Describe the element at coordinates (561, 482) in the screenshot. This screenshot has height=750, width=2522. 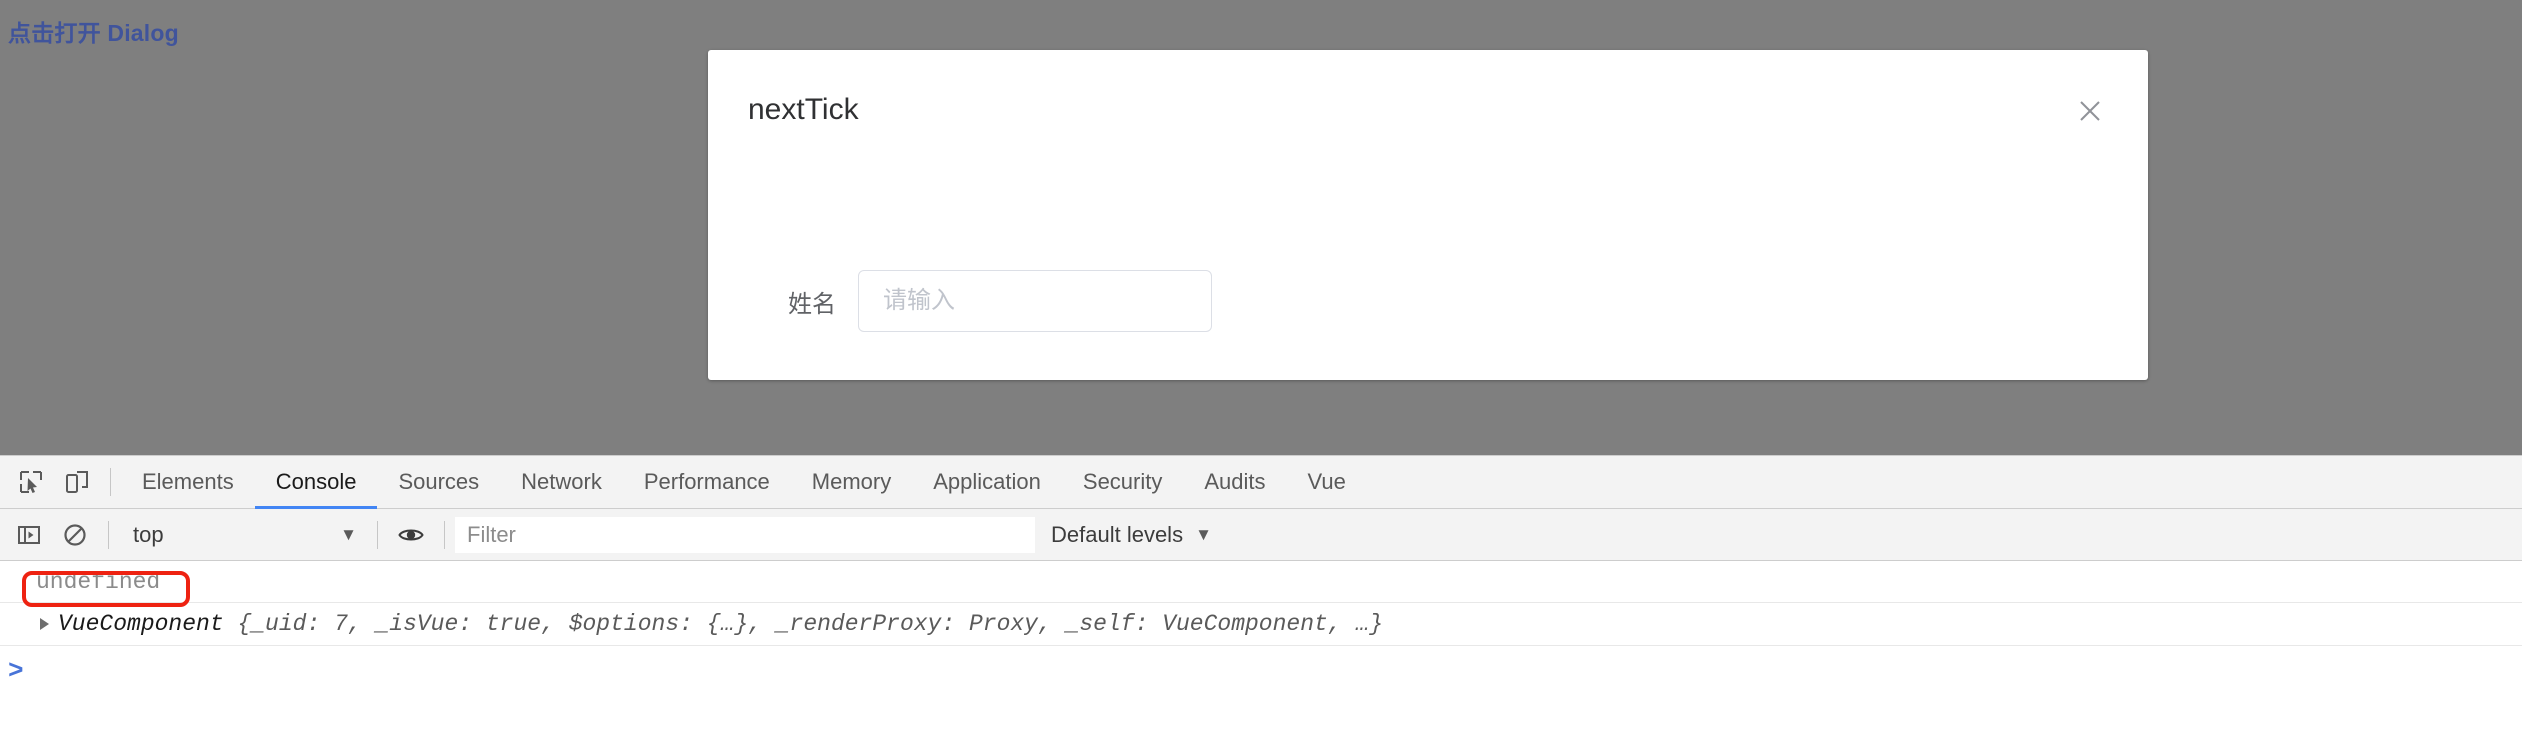
I see `tab-network: Network` at that location.